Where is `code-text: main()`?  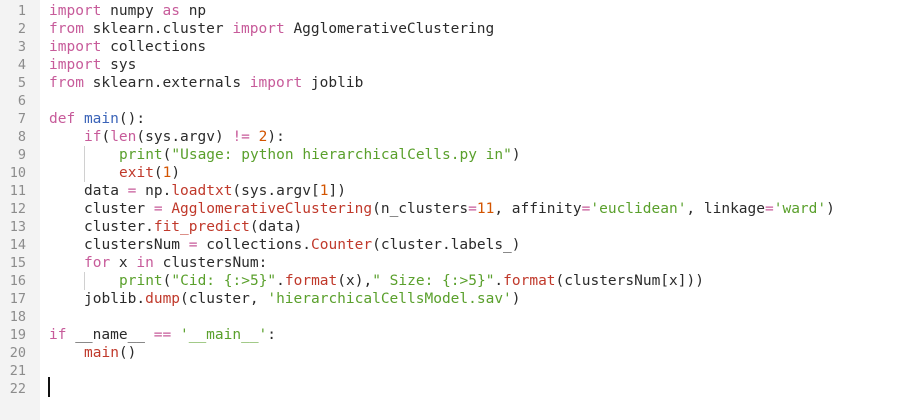 code-text: main() is located at coordinates (92, 353).